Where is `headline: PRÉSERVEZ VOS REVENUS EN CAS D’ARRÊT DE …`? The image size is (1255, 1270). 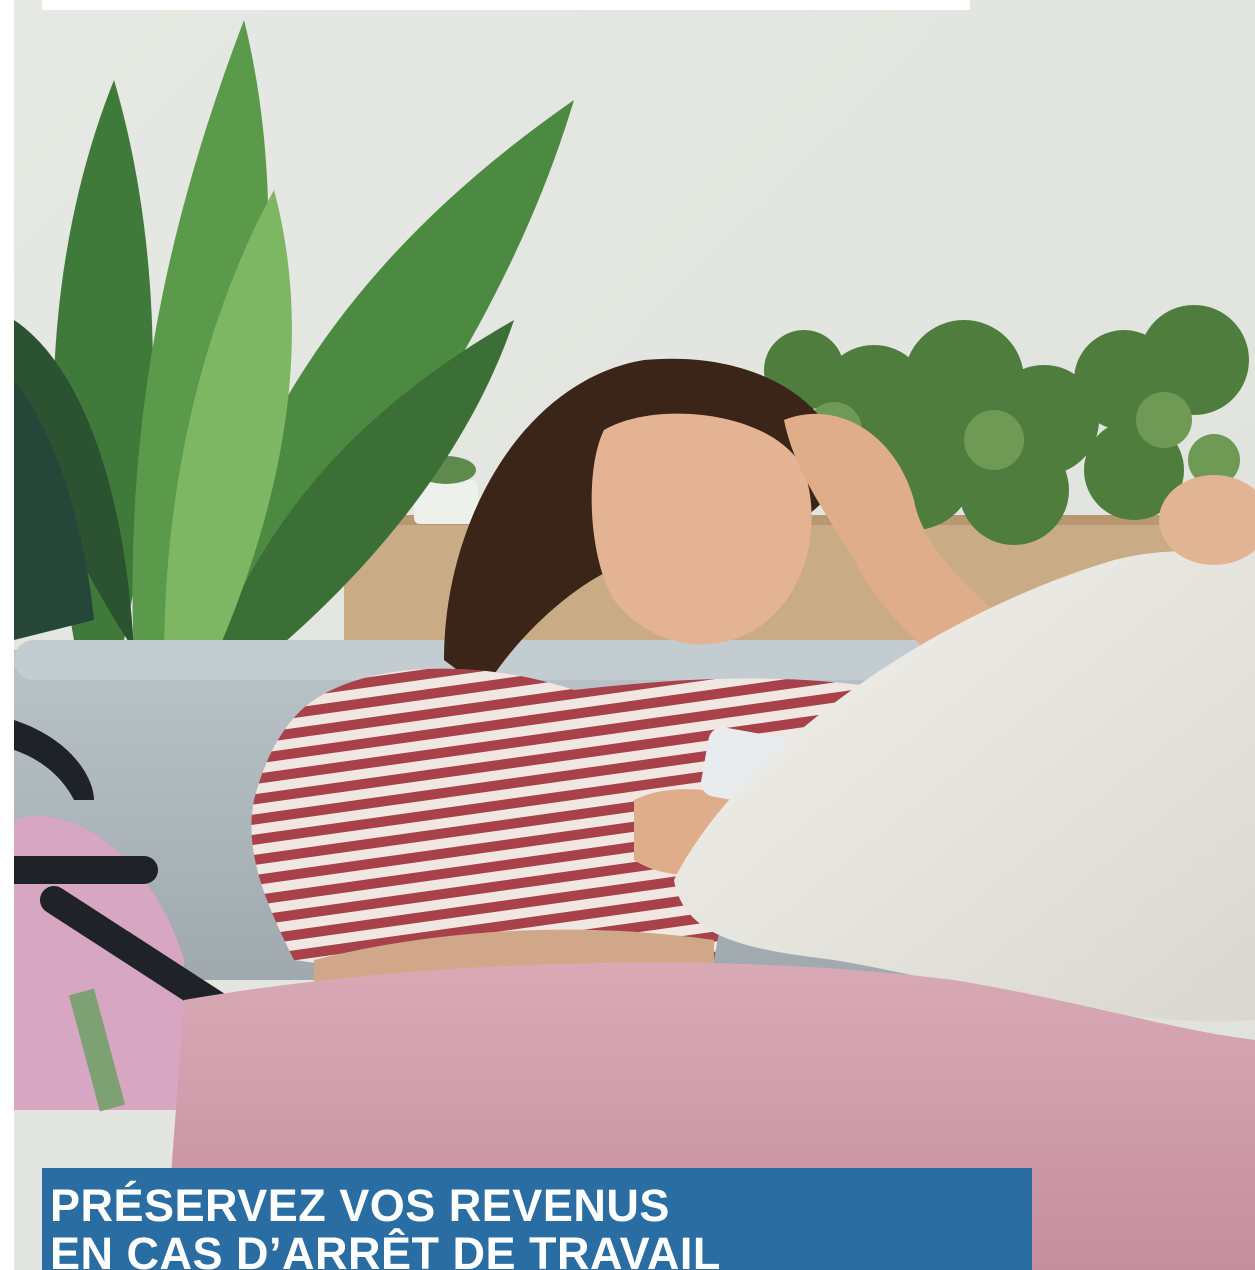 headline: PRÉSERVEZ VOS REVENUS EN CAS D’ARRÊT DE … is located at coordinates (385, 1226).